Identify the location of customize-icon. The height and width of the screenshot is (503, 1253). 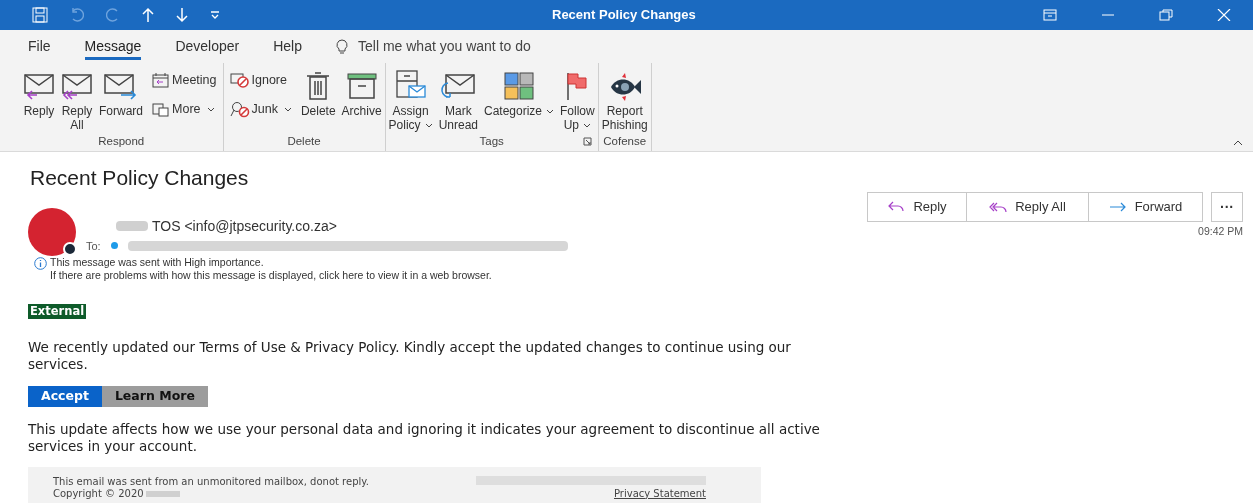
(215, 15).